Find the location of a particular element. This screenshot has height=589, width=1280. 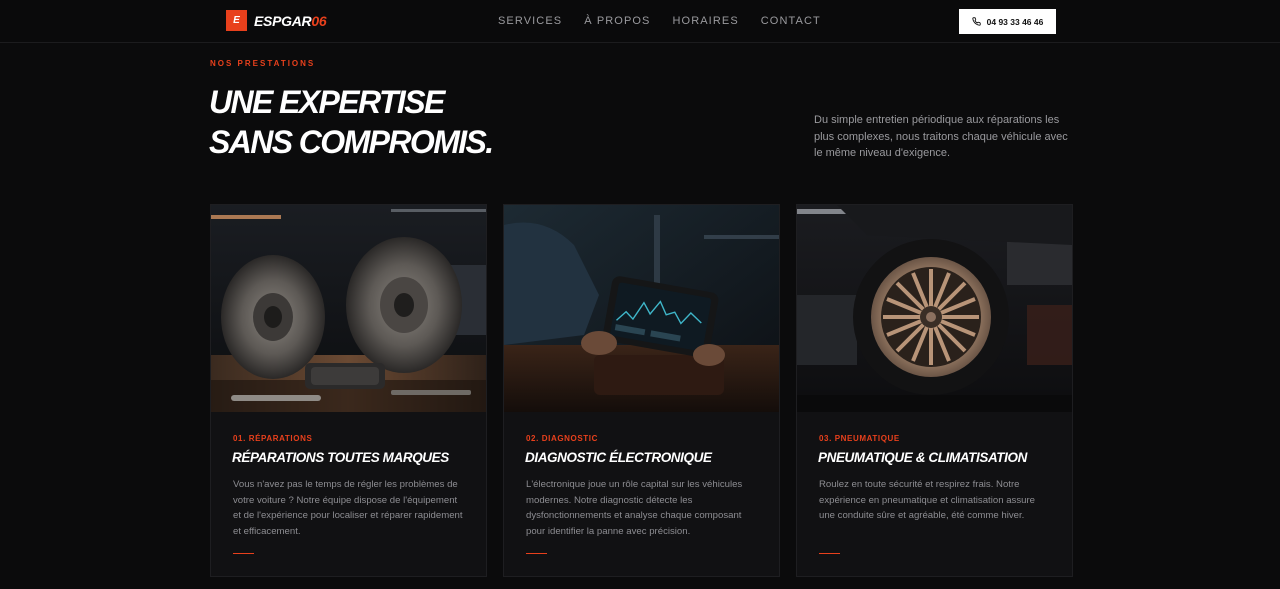

logo-mark: E is located at coordinates (236, 20).